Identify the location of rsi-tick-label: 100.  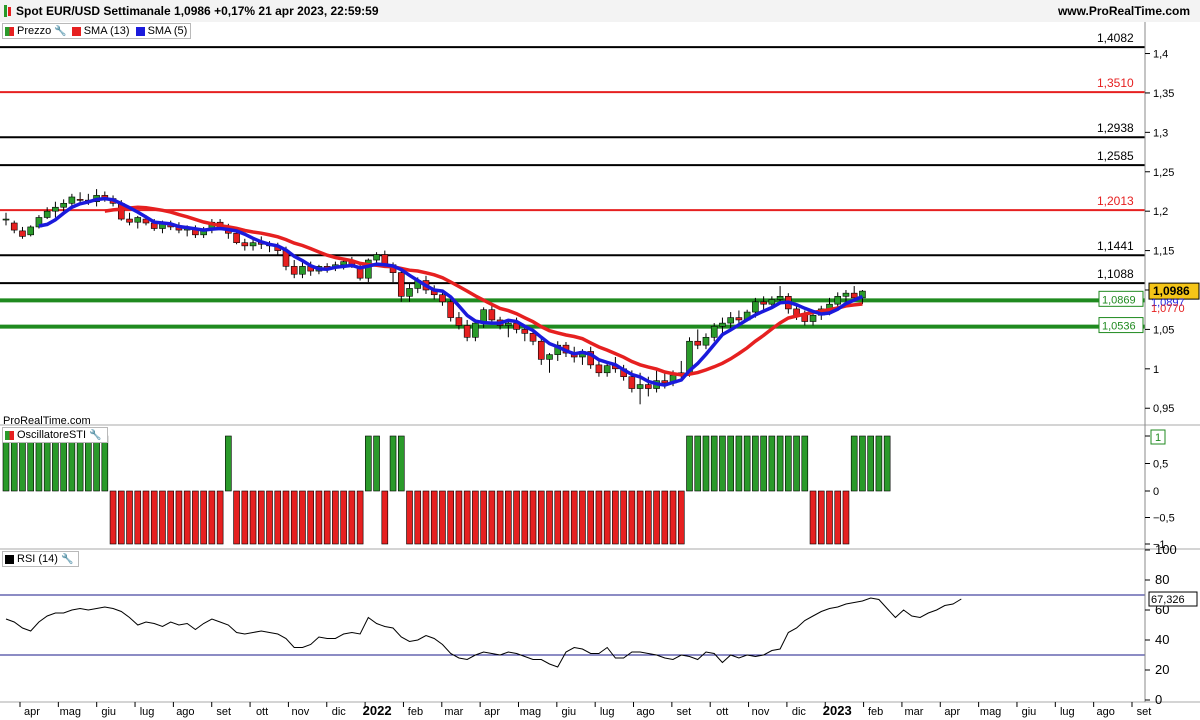
(1166, 549).